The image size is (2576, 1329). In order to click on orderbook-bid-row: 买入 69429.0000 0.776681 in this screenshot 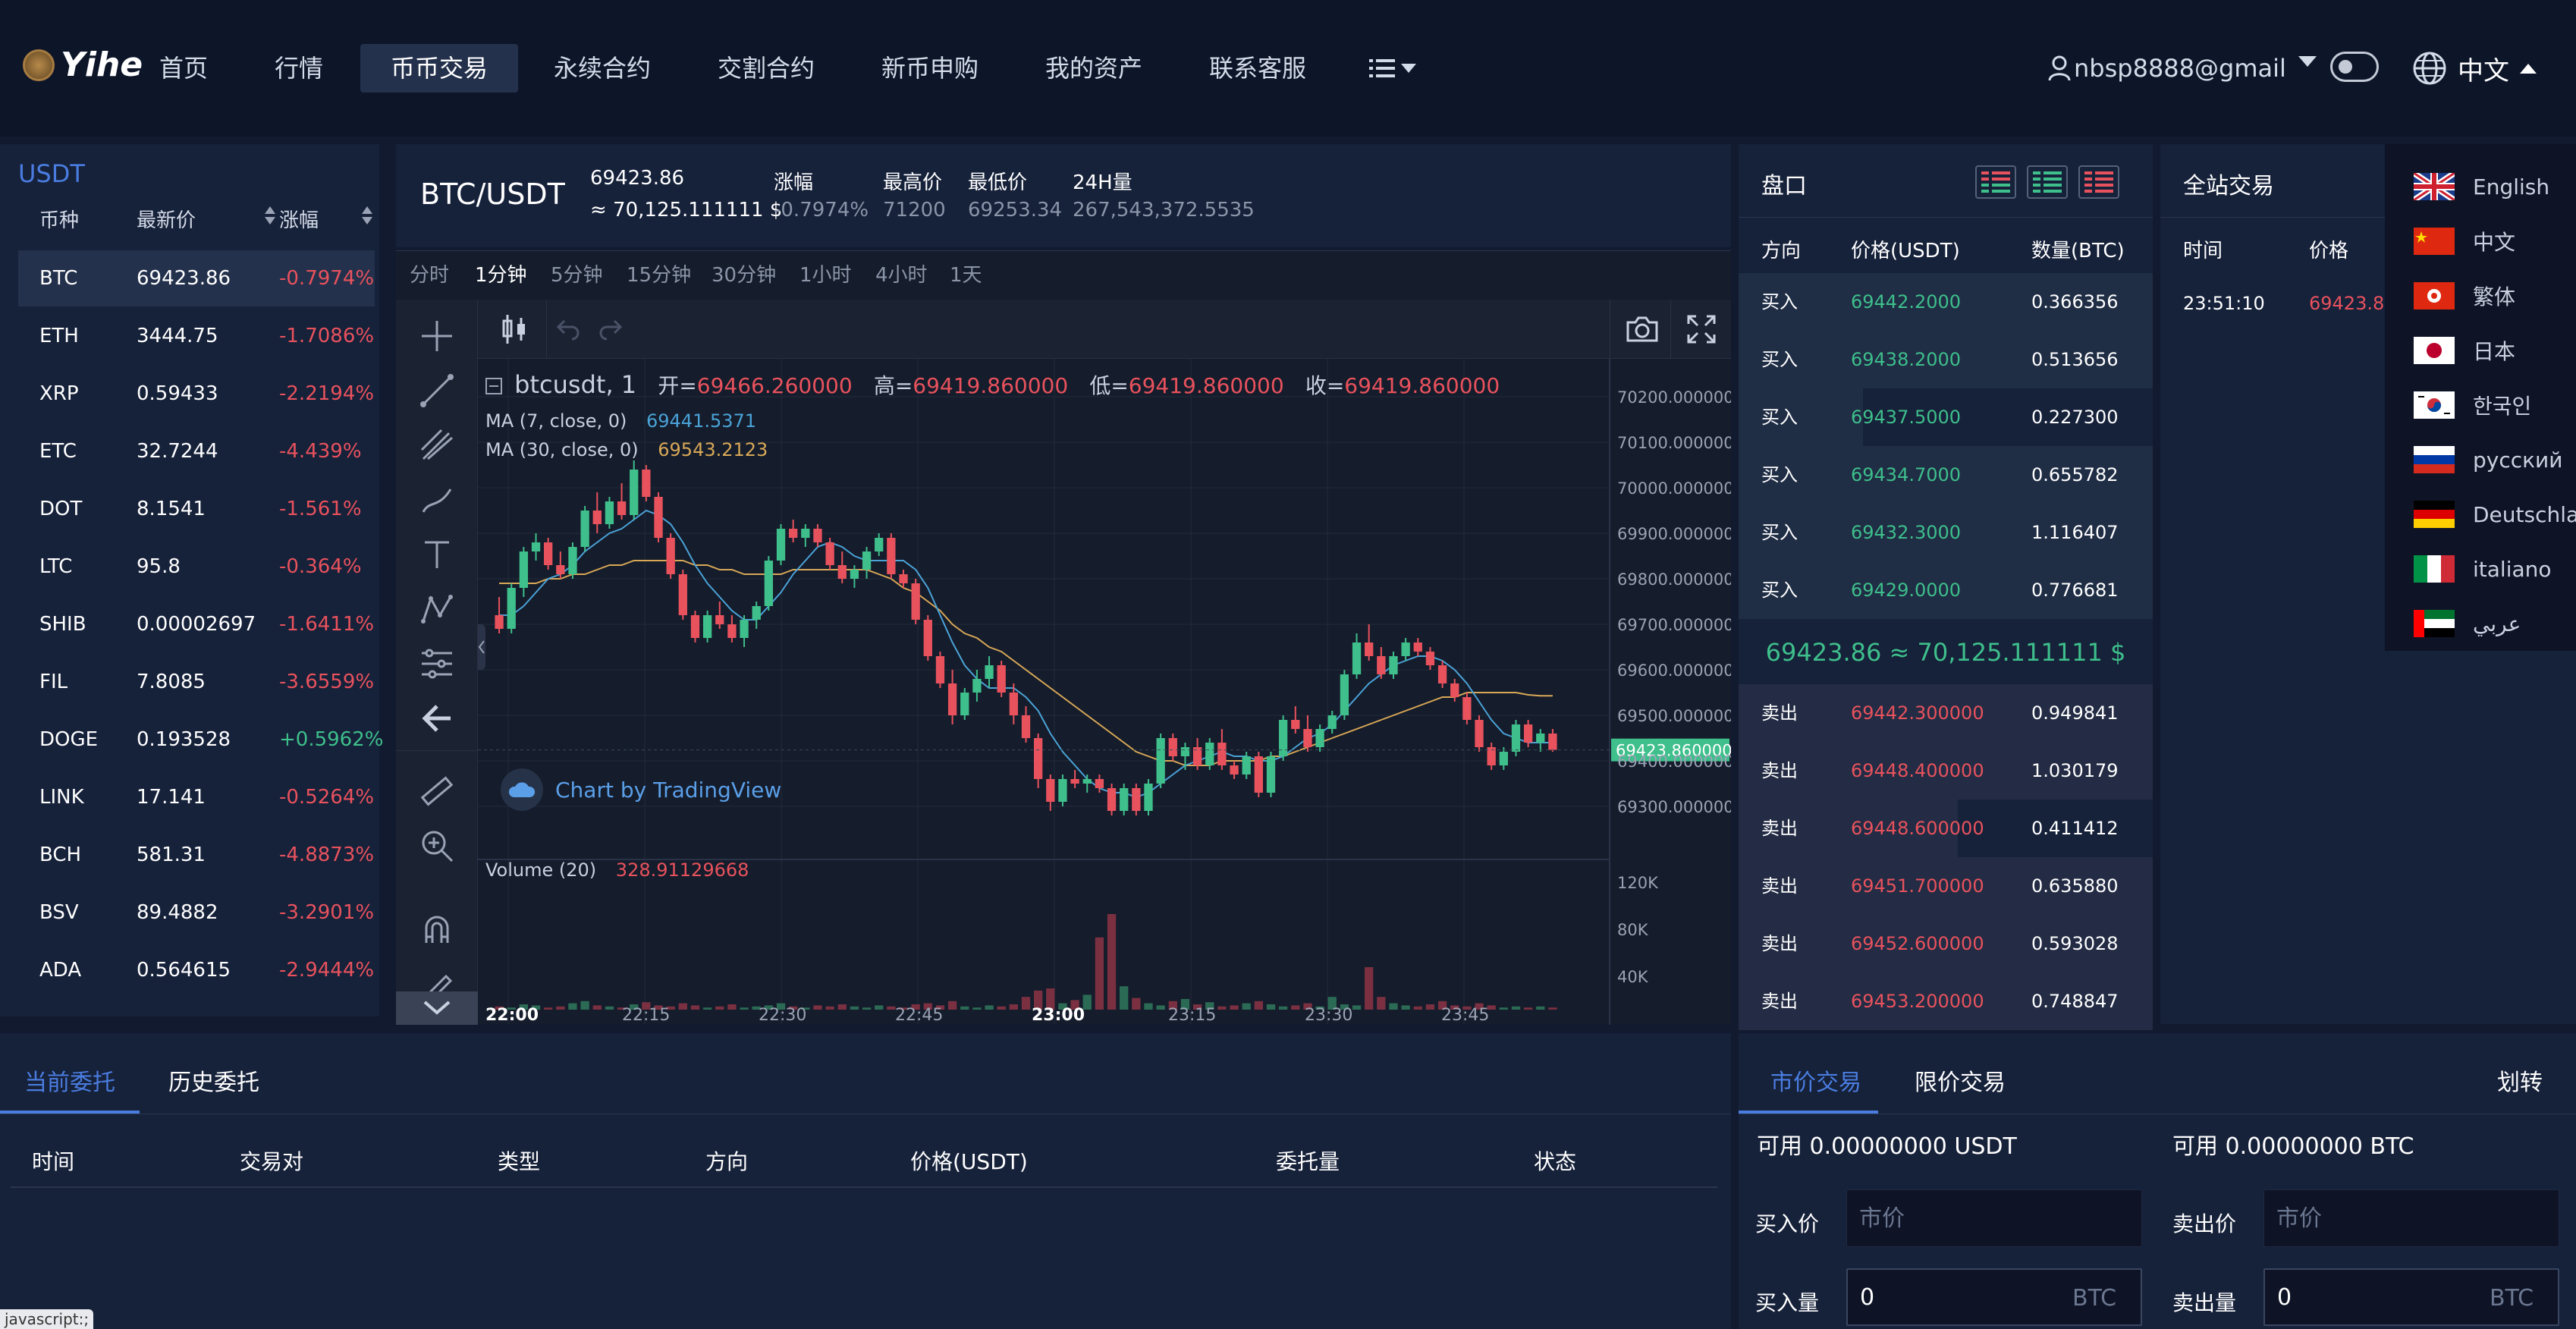, I will do `click(1946, 590)`.